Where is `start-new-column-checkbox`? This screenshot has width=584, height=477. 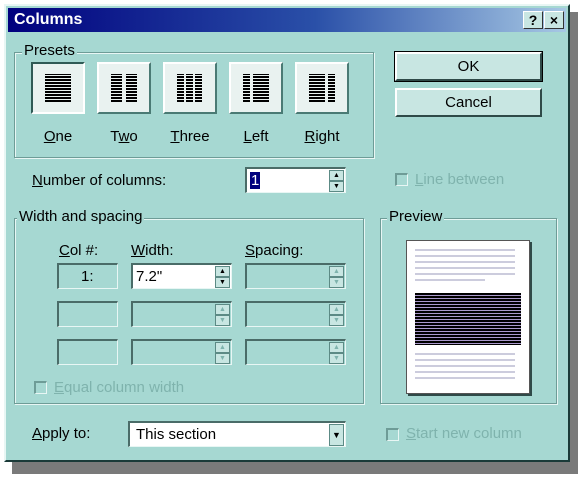
start-new-column-checkbox is located at coordinates (392, 434).